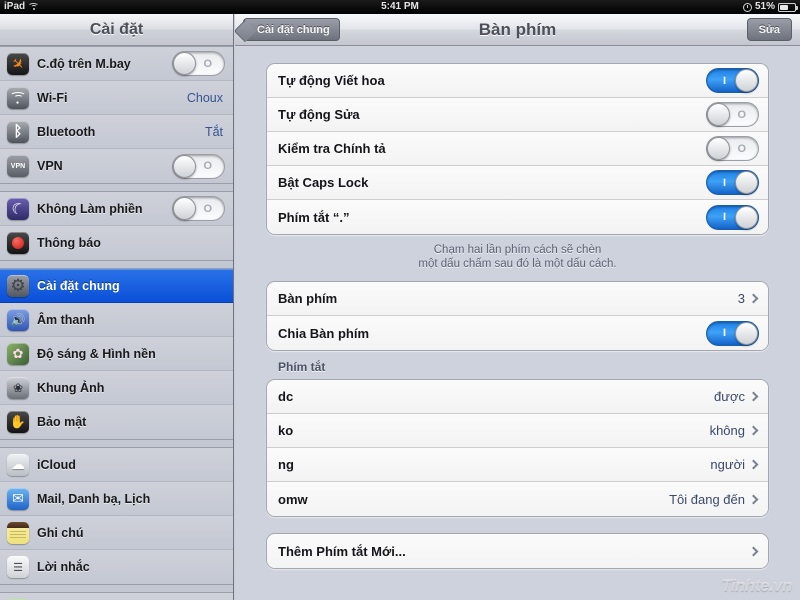 Image resolution: width=800 pixels, height=600 pixels. Describe the element at coordinates (517, 81) in the screenshot. I see `settings-row-tu-ong-viet-hoa: Tự động Viết hoa I` at that location.